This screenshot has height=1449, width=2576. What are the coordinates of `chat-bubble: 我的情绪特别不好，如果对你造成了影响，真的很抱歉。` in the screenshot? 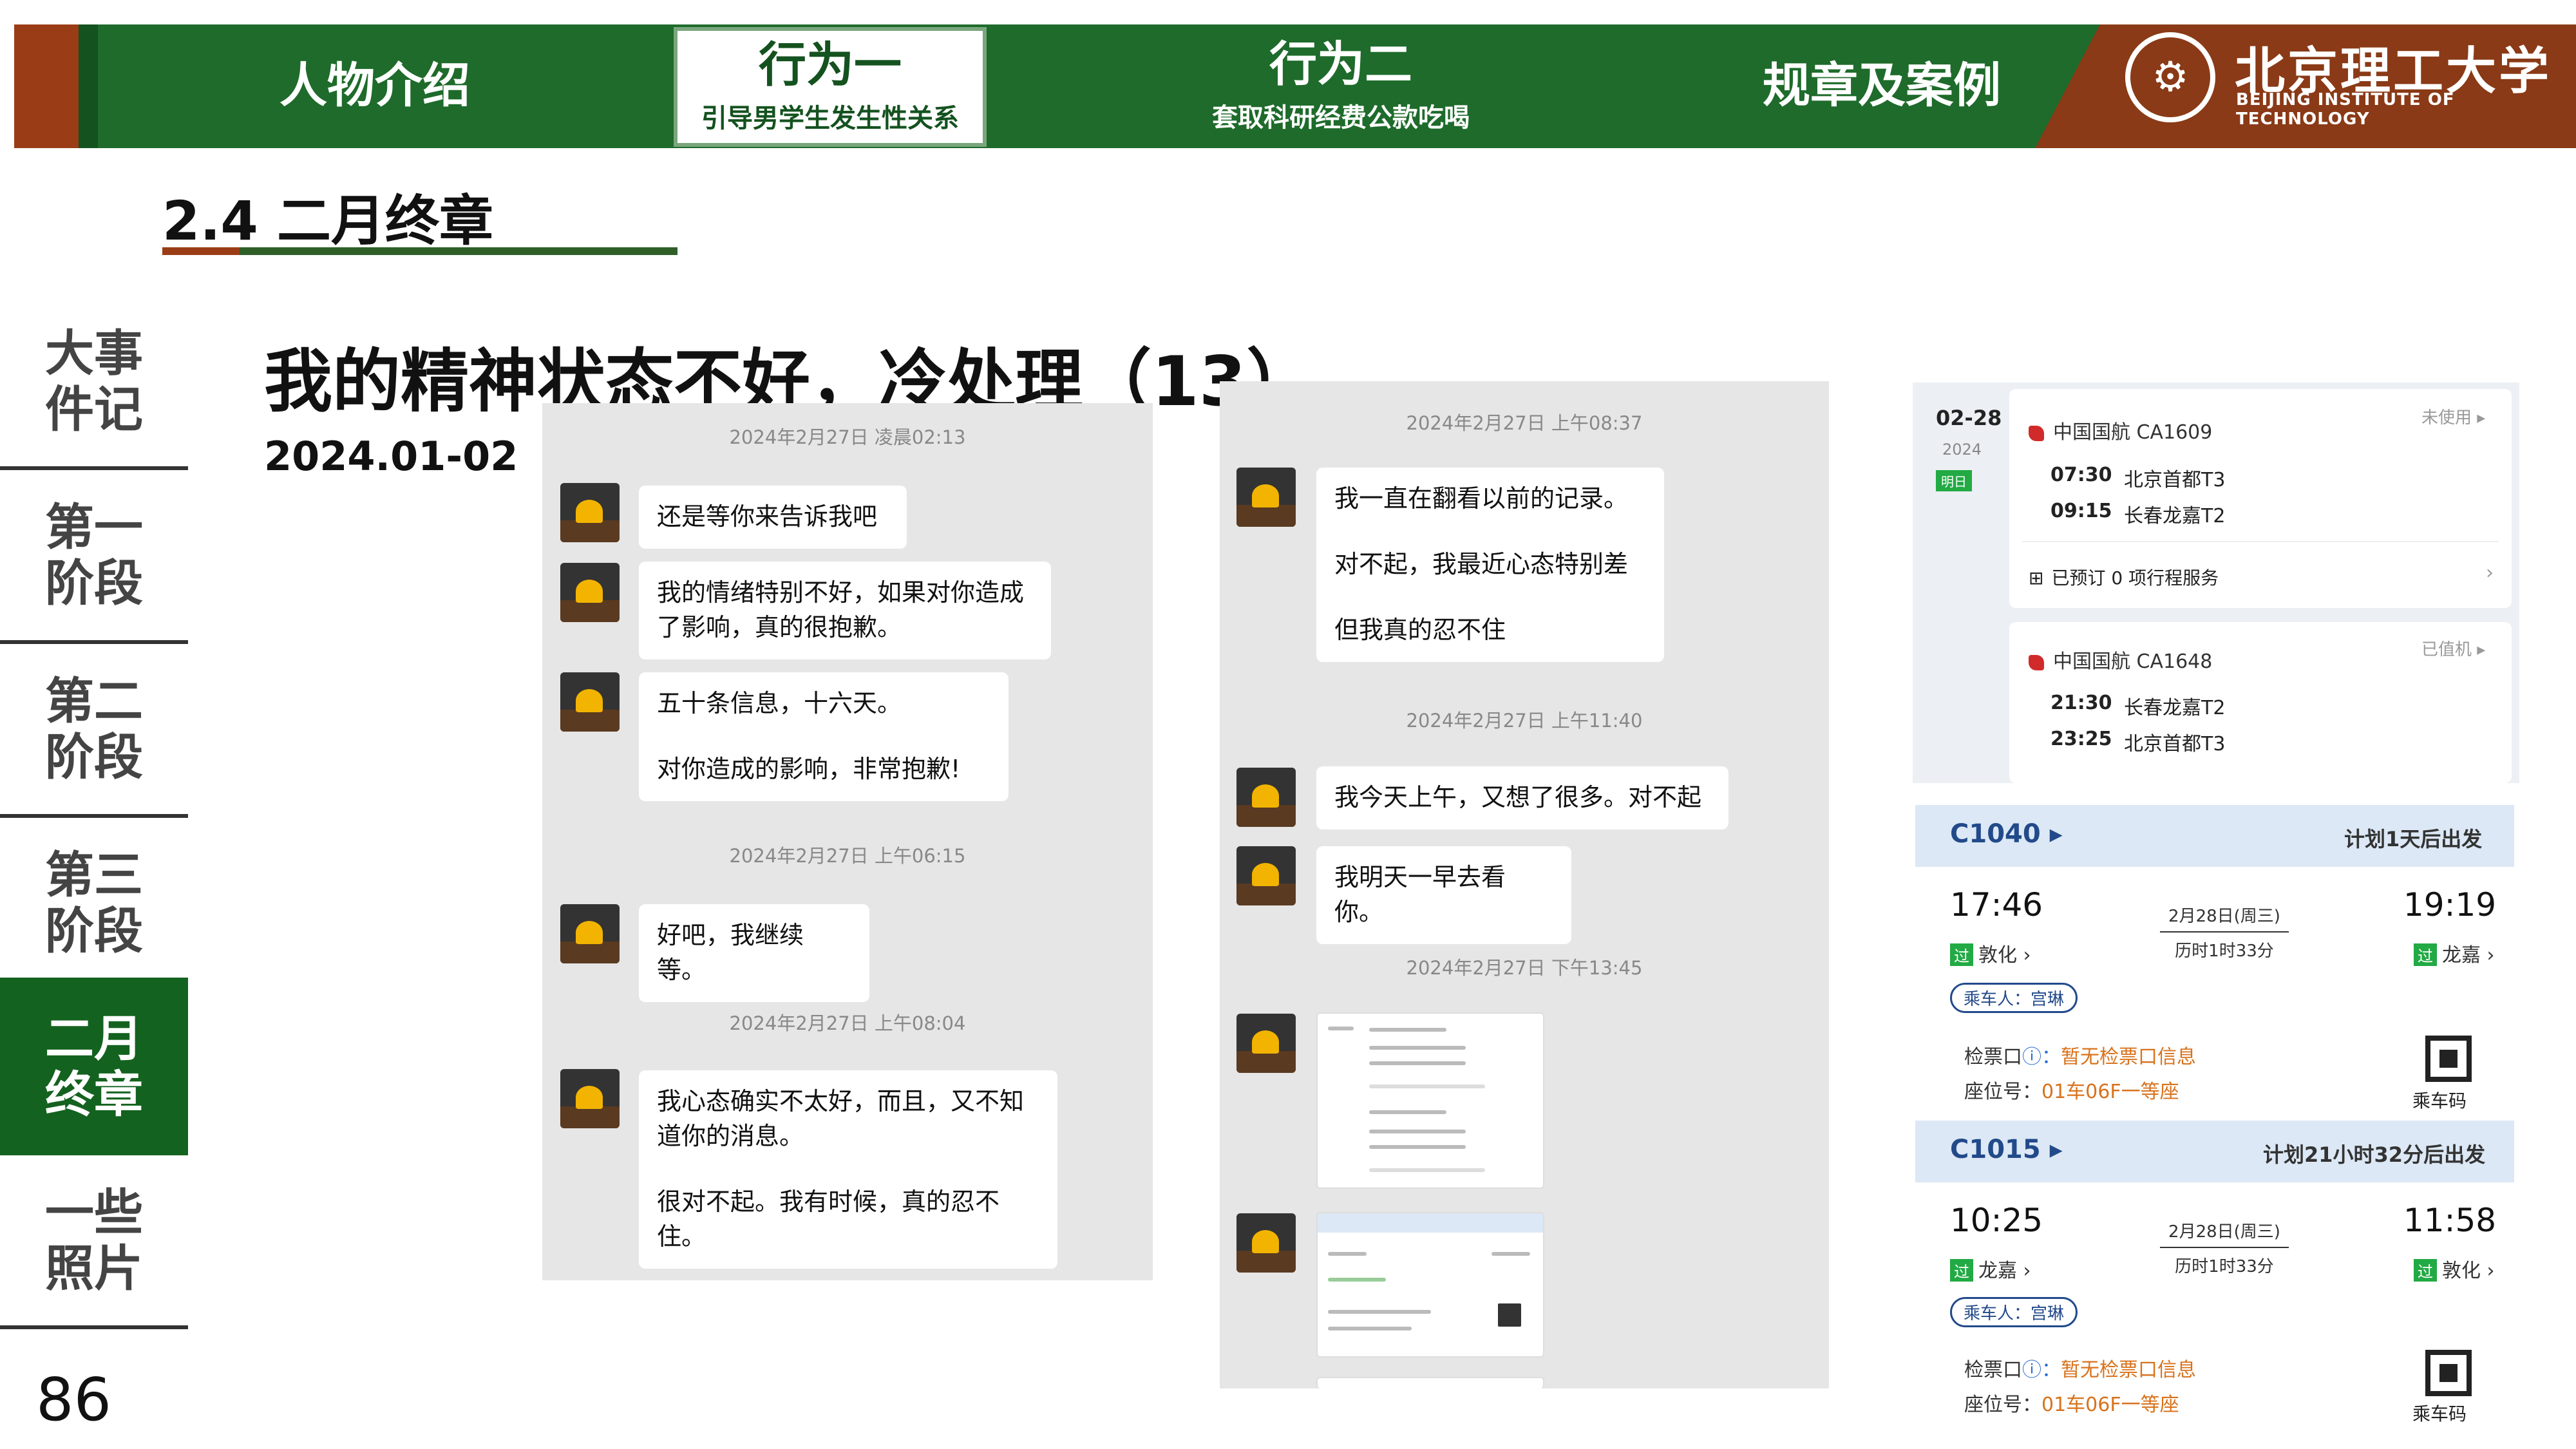 It's located at (845, 610).